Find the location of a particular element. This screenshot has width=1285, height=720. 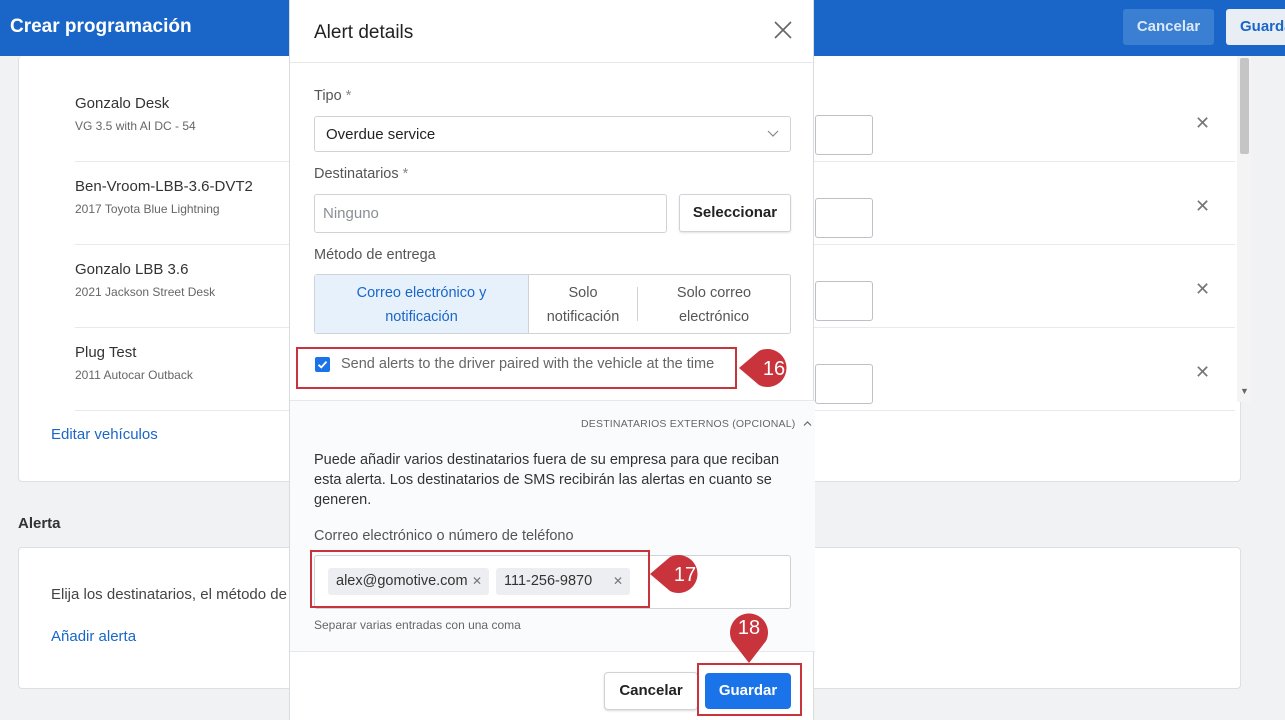

delivery-option-line: Correo electrónico y is located at coordinates (421, 293).